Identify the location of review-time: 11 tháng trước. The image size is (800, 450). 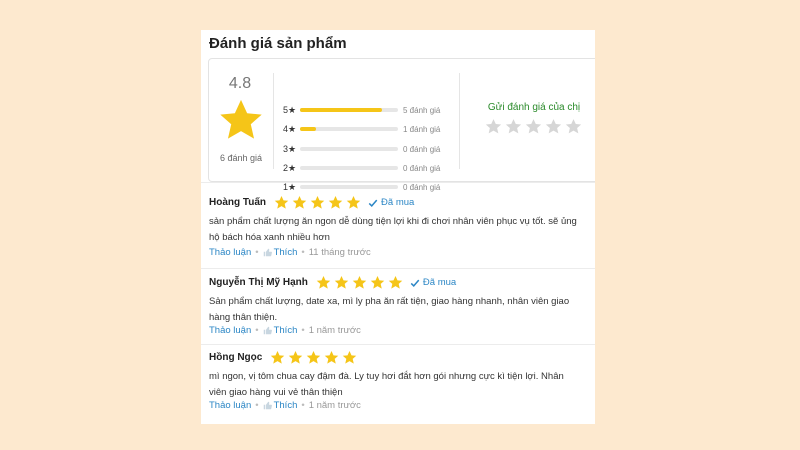
(339, 252).